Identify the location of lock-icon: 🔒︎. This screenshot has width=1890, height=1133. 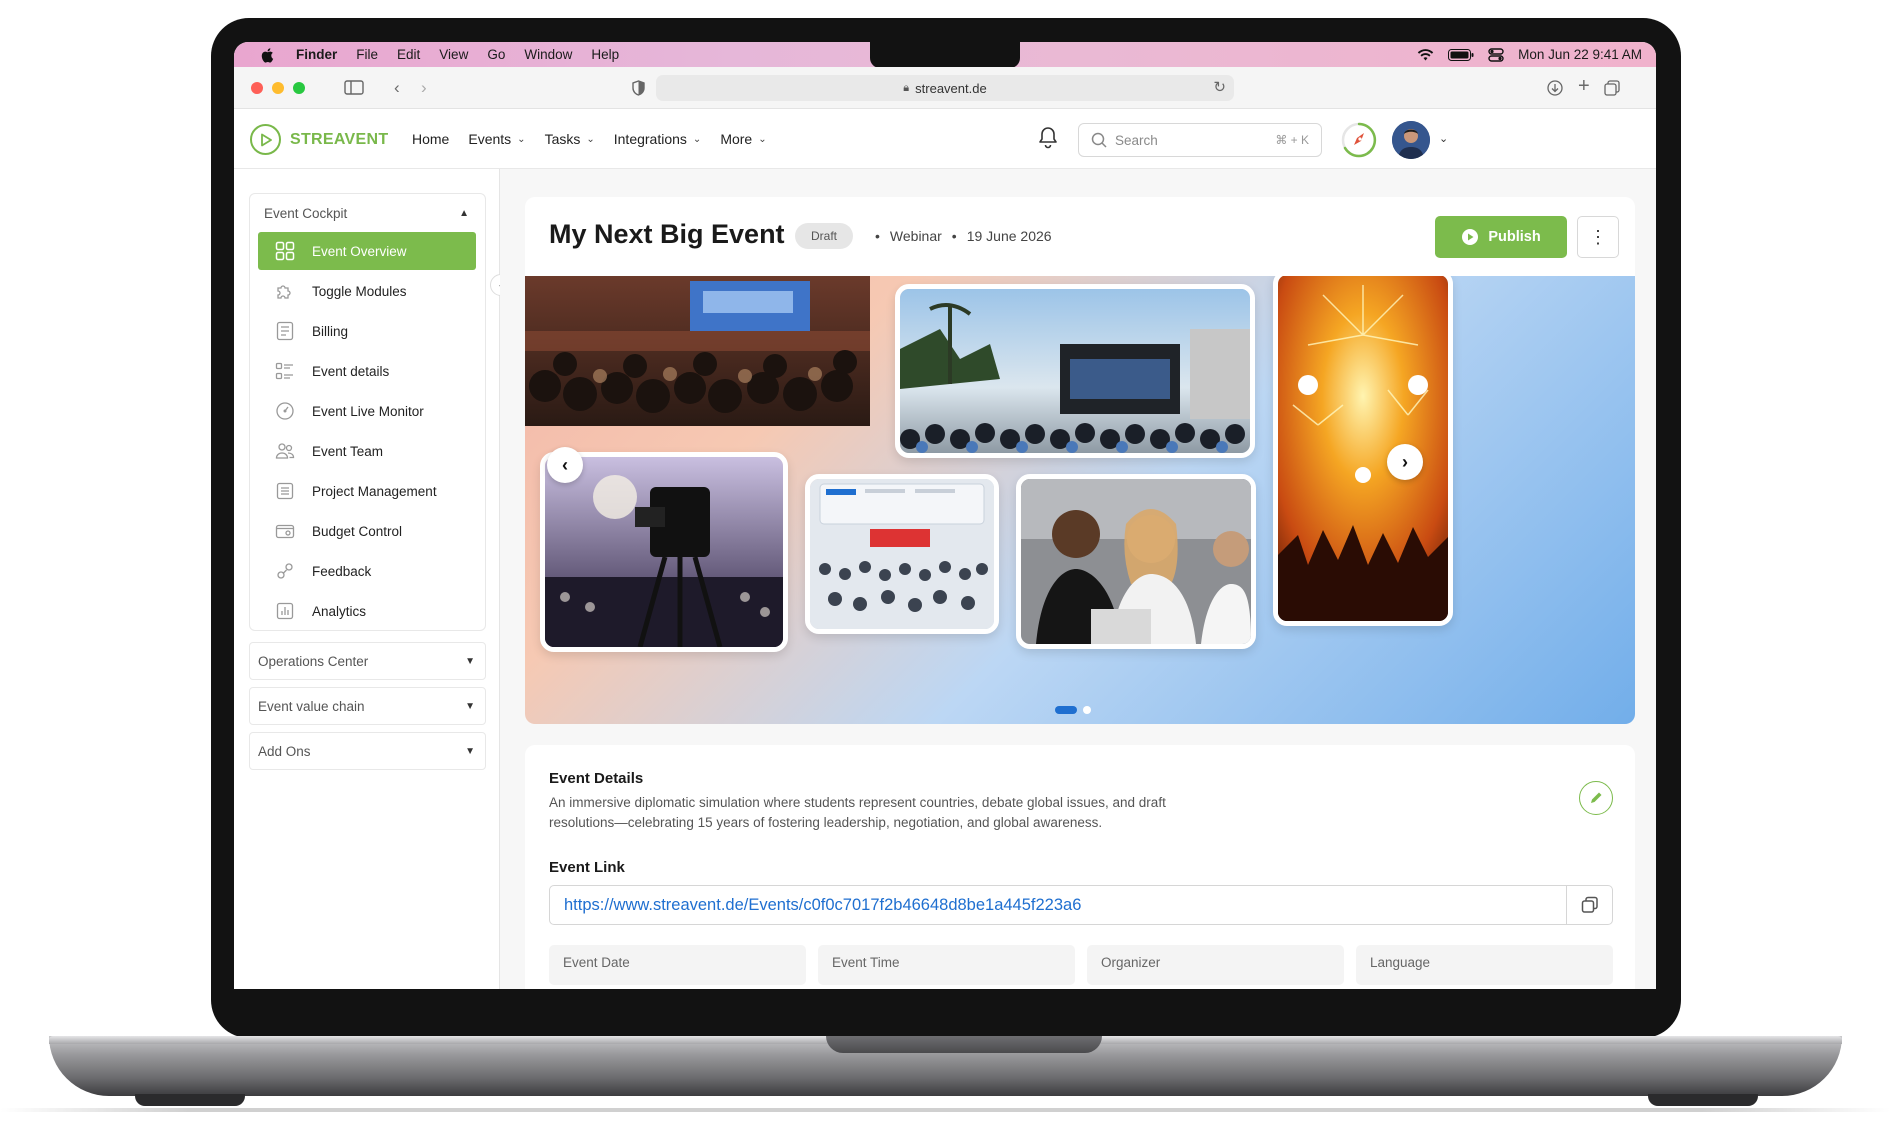
(906, 87).